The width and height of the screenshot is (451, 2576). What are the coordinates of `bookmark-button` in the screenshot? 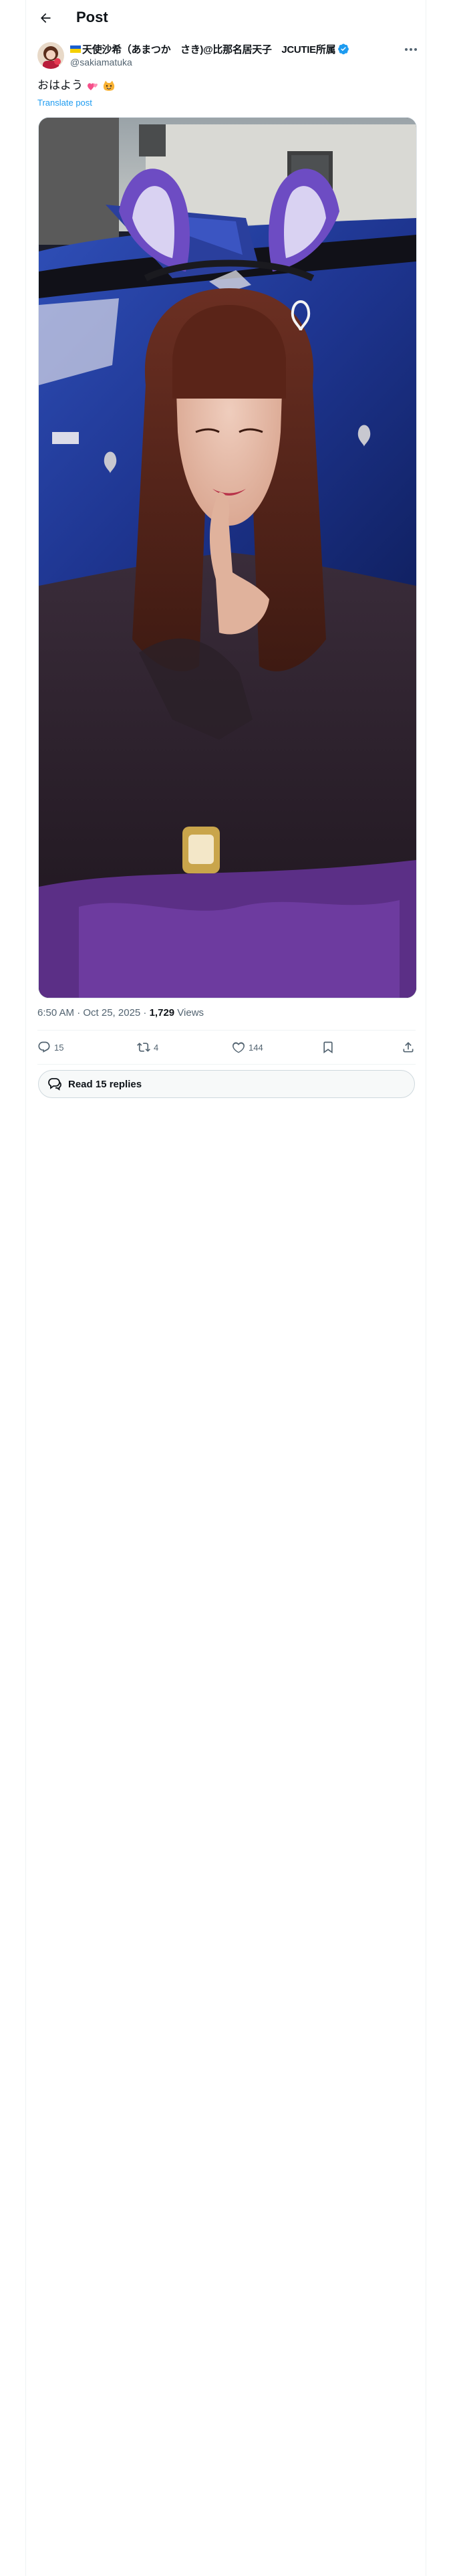 It's located at (328, 1047).